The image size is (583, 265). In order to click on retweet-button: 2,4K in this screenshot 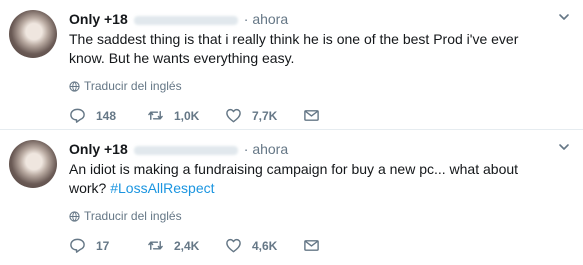, I will do `click(186, 245)`.